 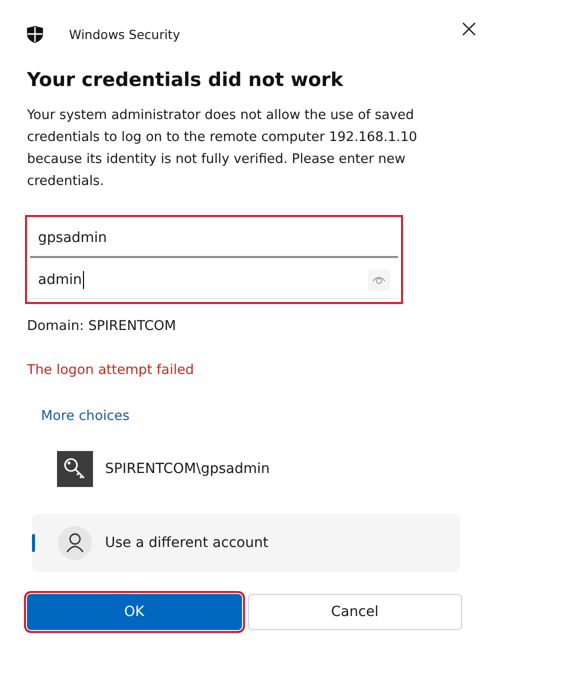 What do you see at coordinates (379, 280) in the screenshot?
I see `eye-icon` at bounding box center [379, 280].